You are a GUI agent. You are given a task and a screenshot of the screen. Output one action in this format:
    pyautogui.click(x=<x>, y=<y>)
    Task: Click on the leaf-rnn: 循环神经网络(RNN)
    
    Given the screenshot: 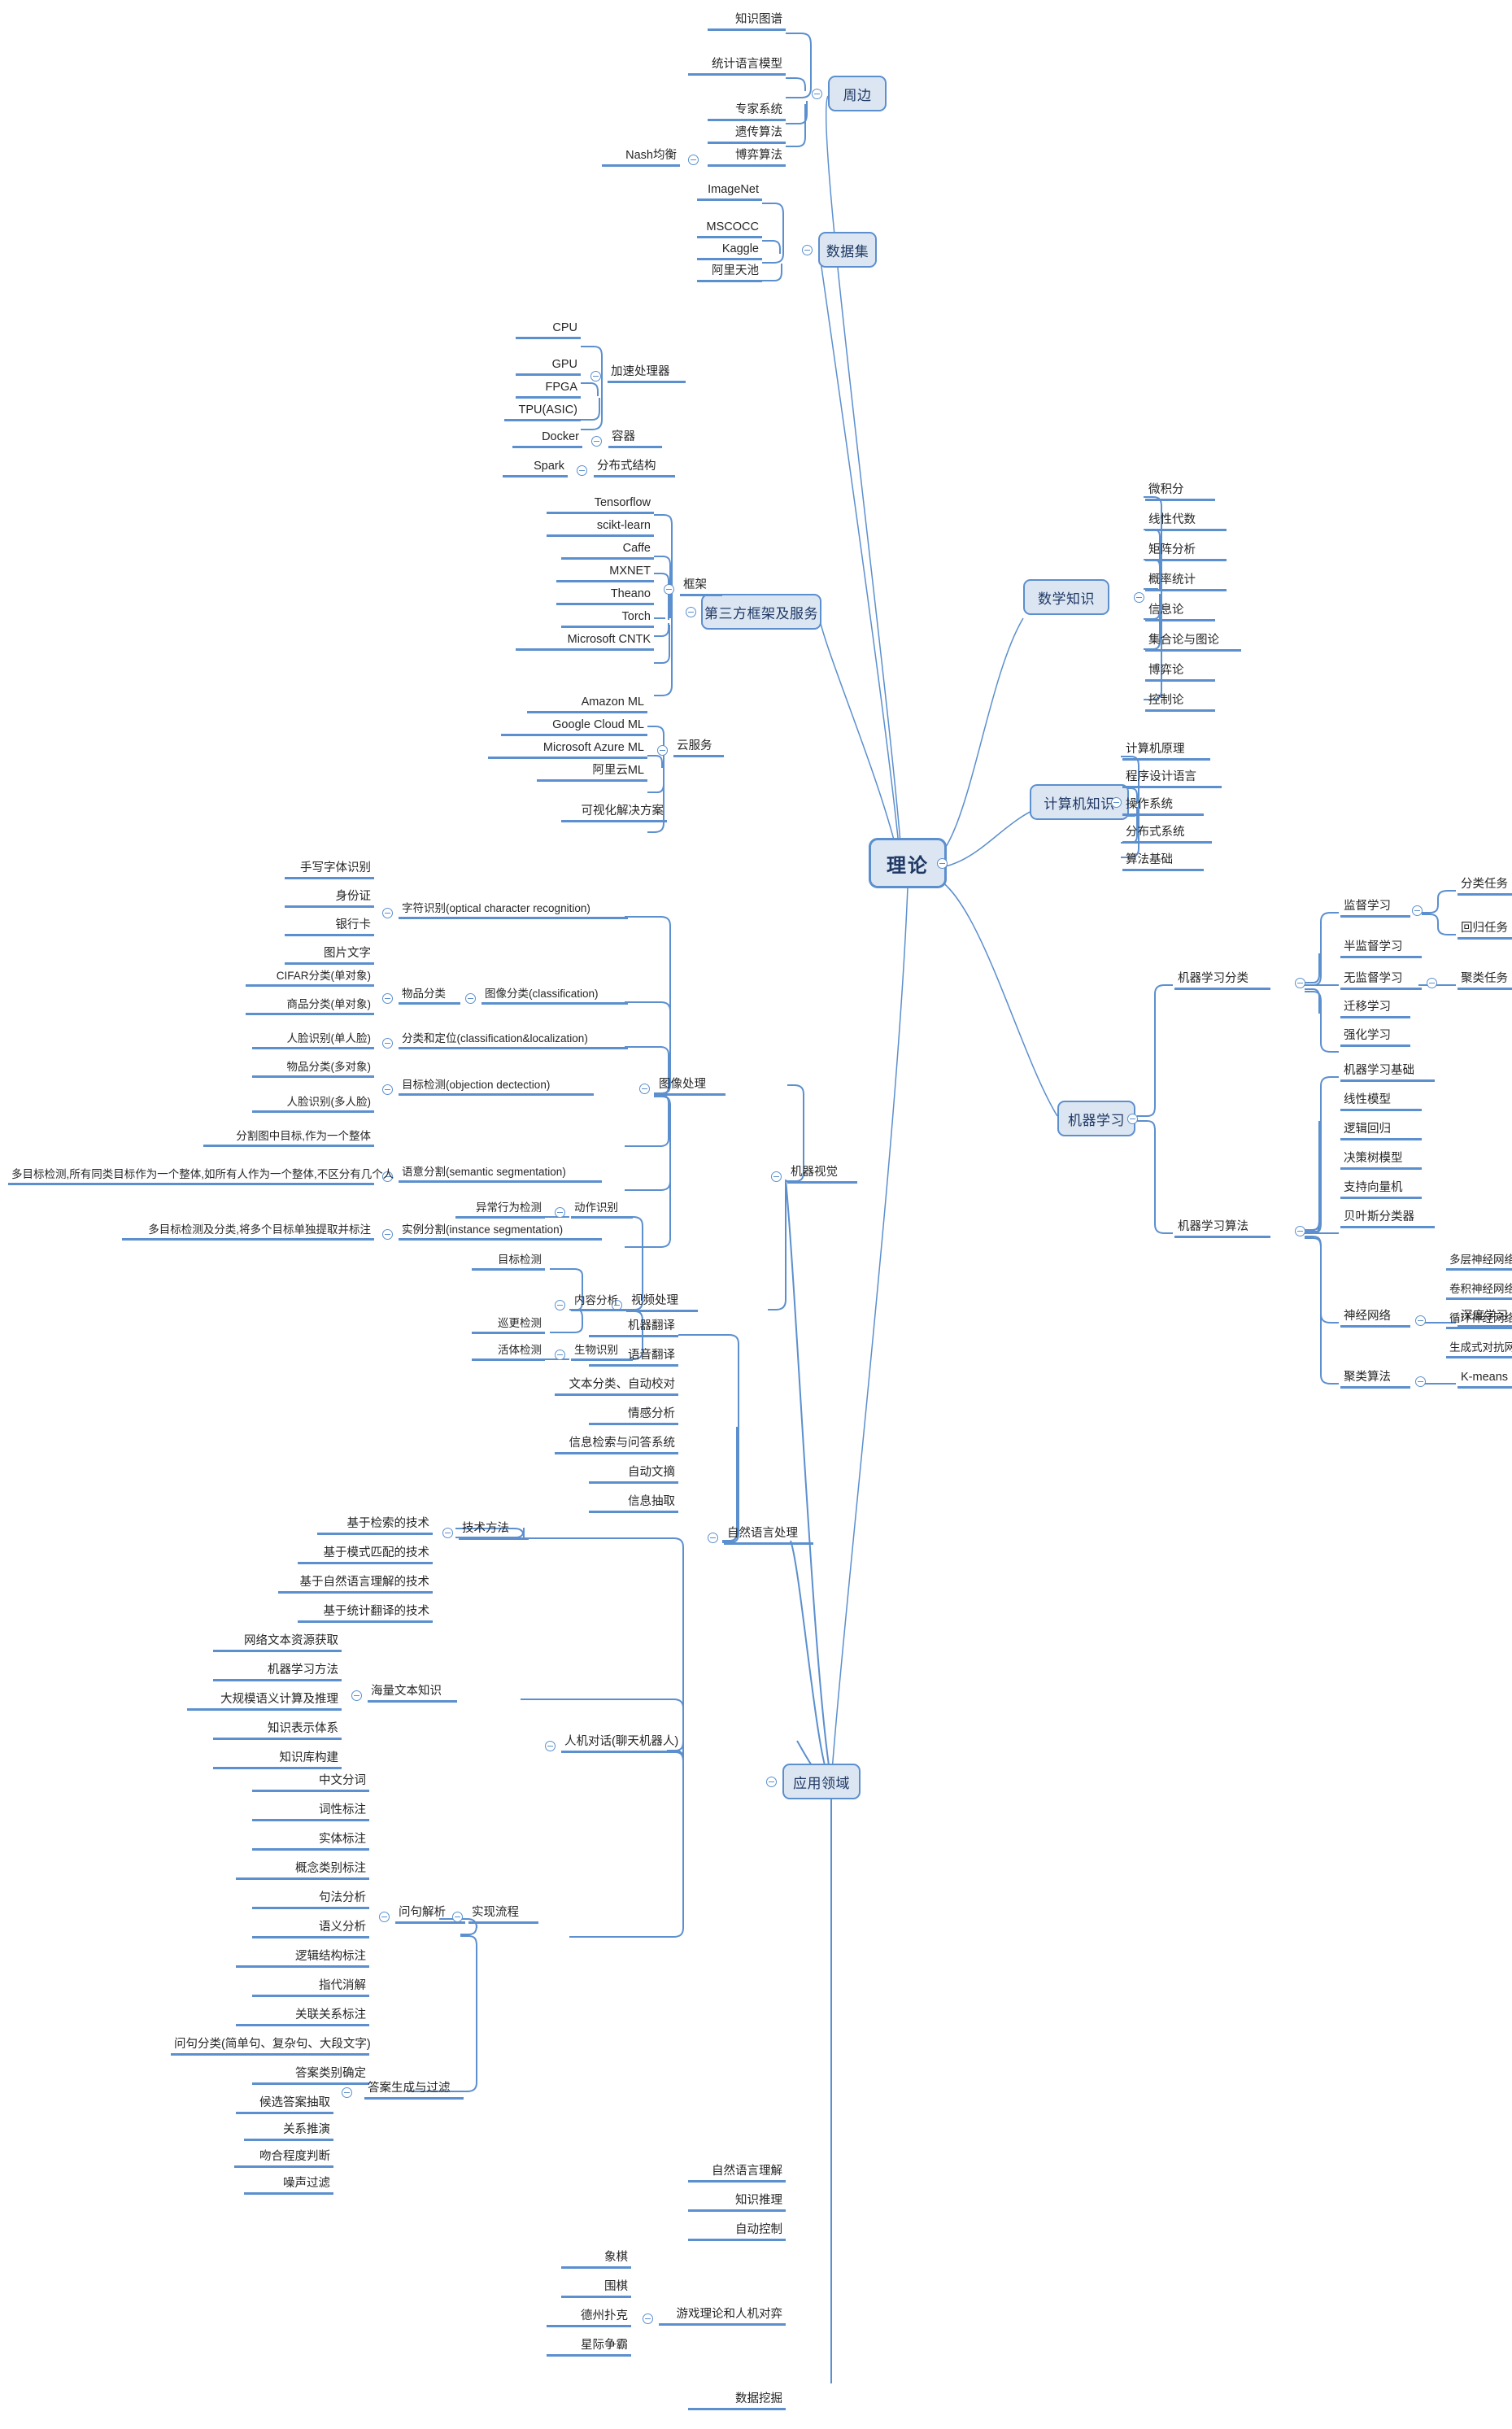 What is the action you would take?
    pyautogui.click(x=1479, y=1321)
    